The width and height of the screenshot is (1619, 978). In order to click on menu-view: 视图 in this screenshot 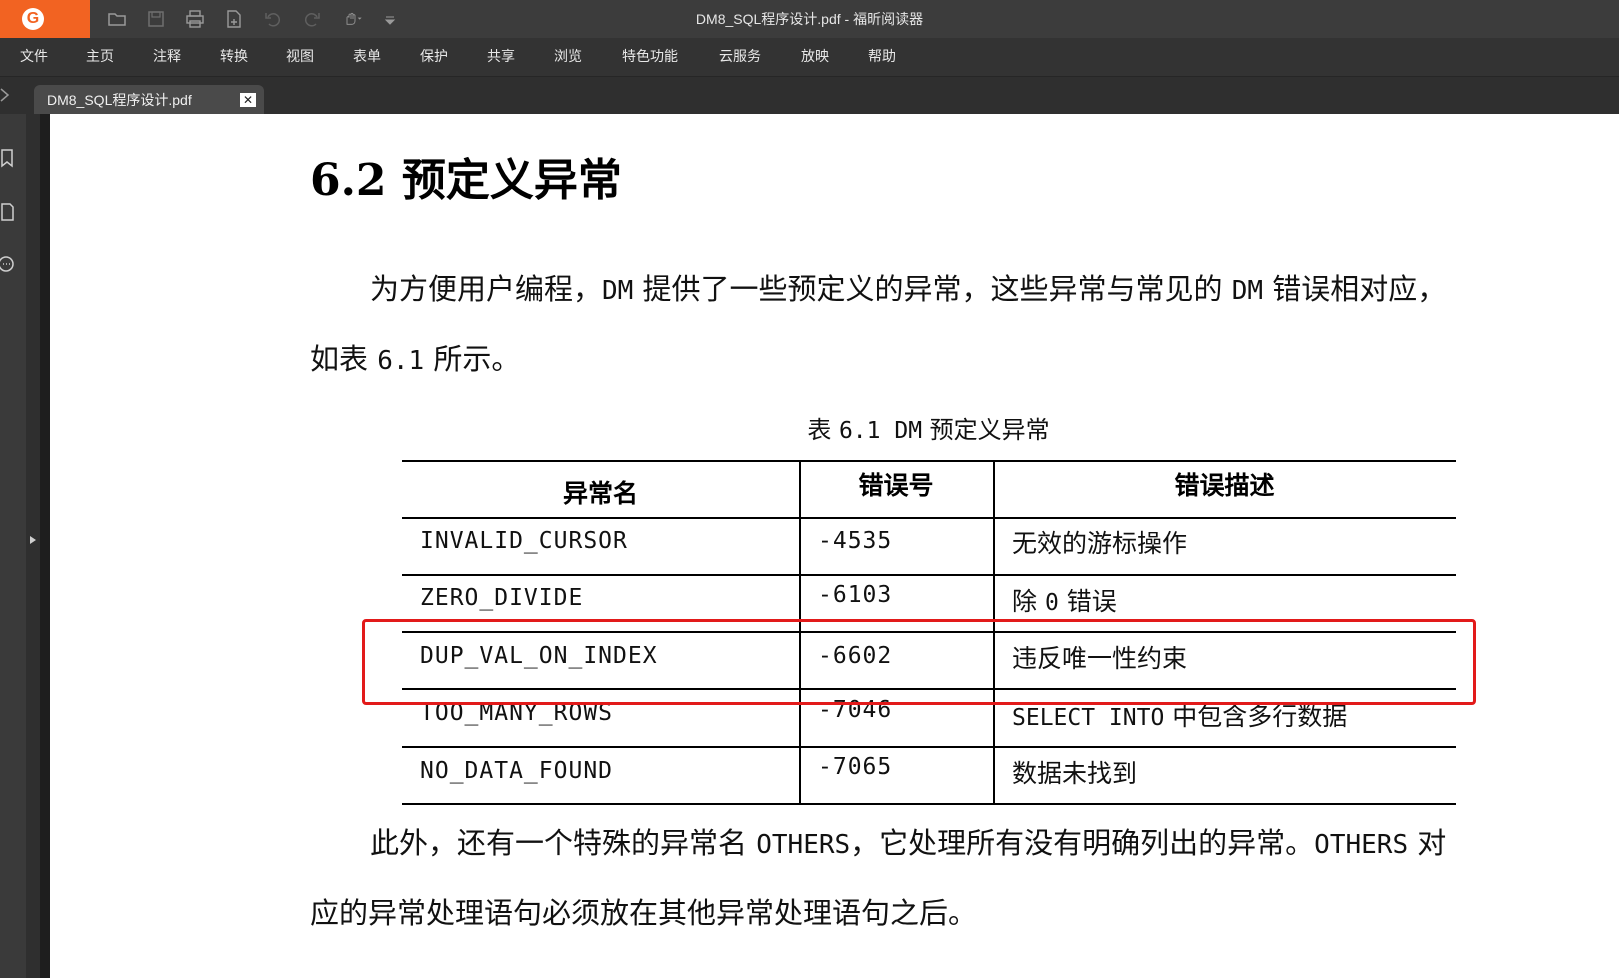, I will do `click(300, 57)`.